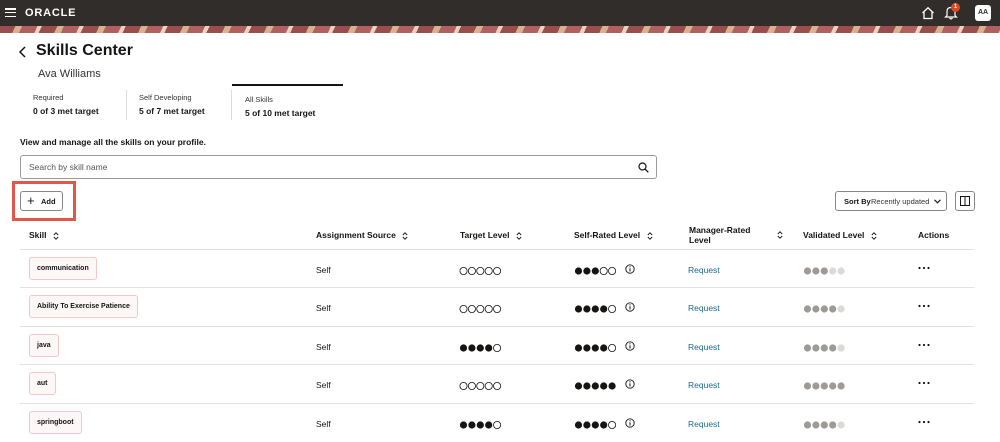  I want to click on sort-by-dropdown: Sort By Recently updated, so click(891, 201).